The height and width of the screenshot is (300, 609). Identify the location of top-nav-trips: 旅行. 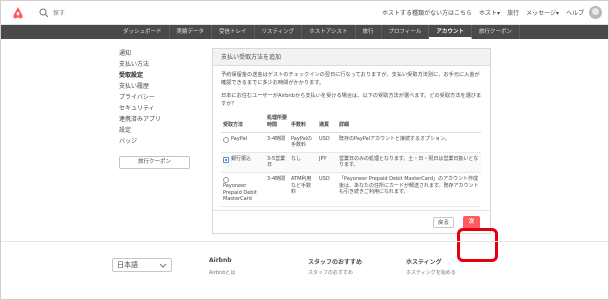
(513, 12).